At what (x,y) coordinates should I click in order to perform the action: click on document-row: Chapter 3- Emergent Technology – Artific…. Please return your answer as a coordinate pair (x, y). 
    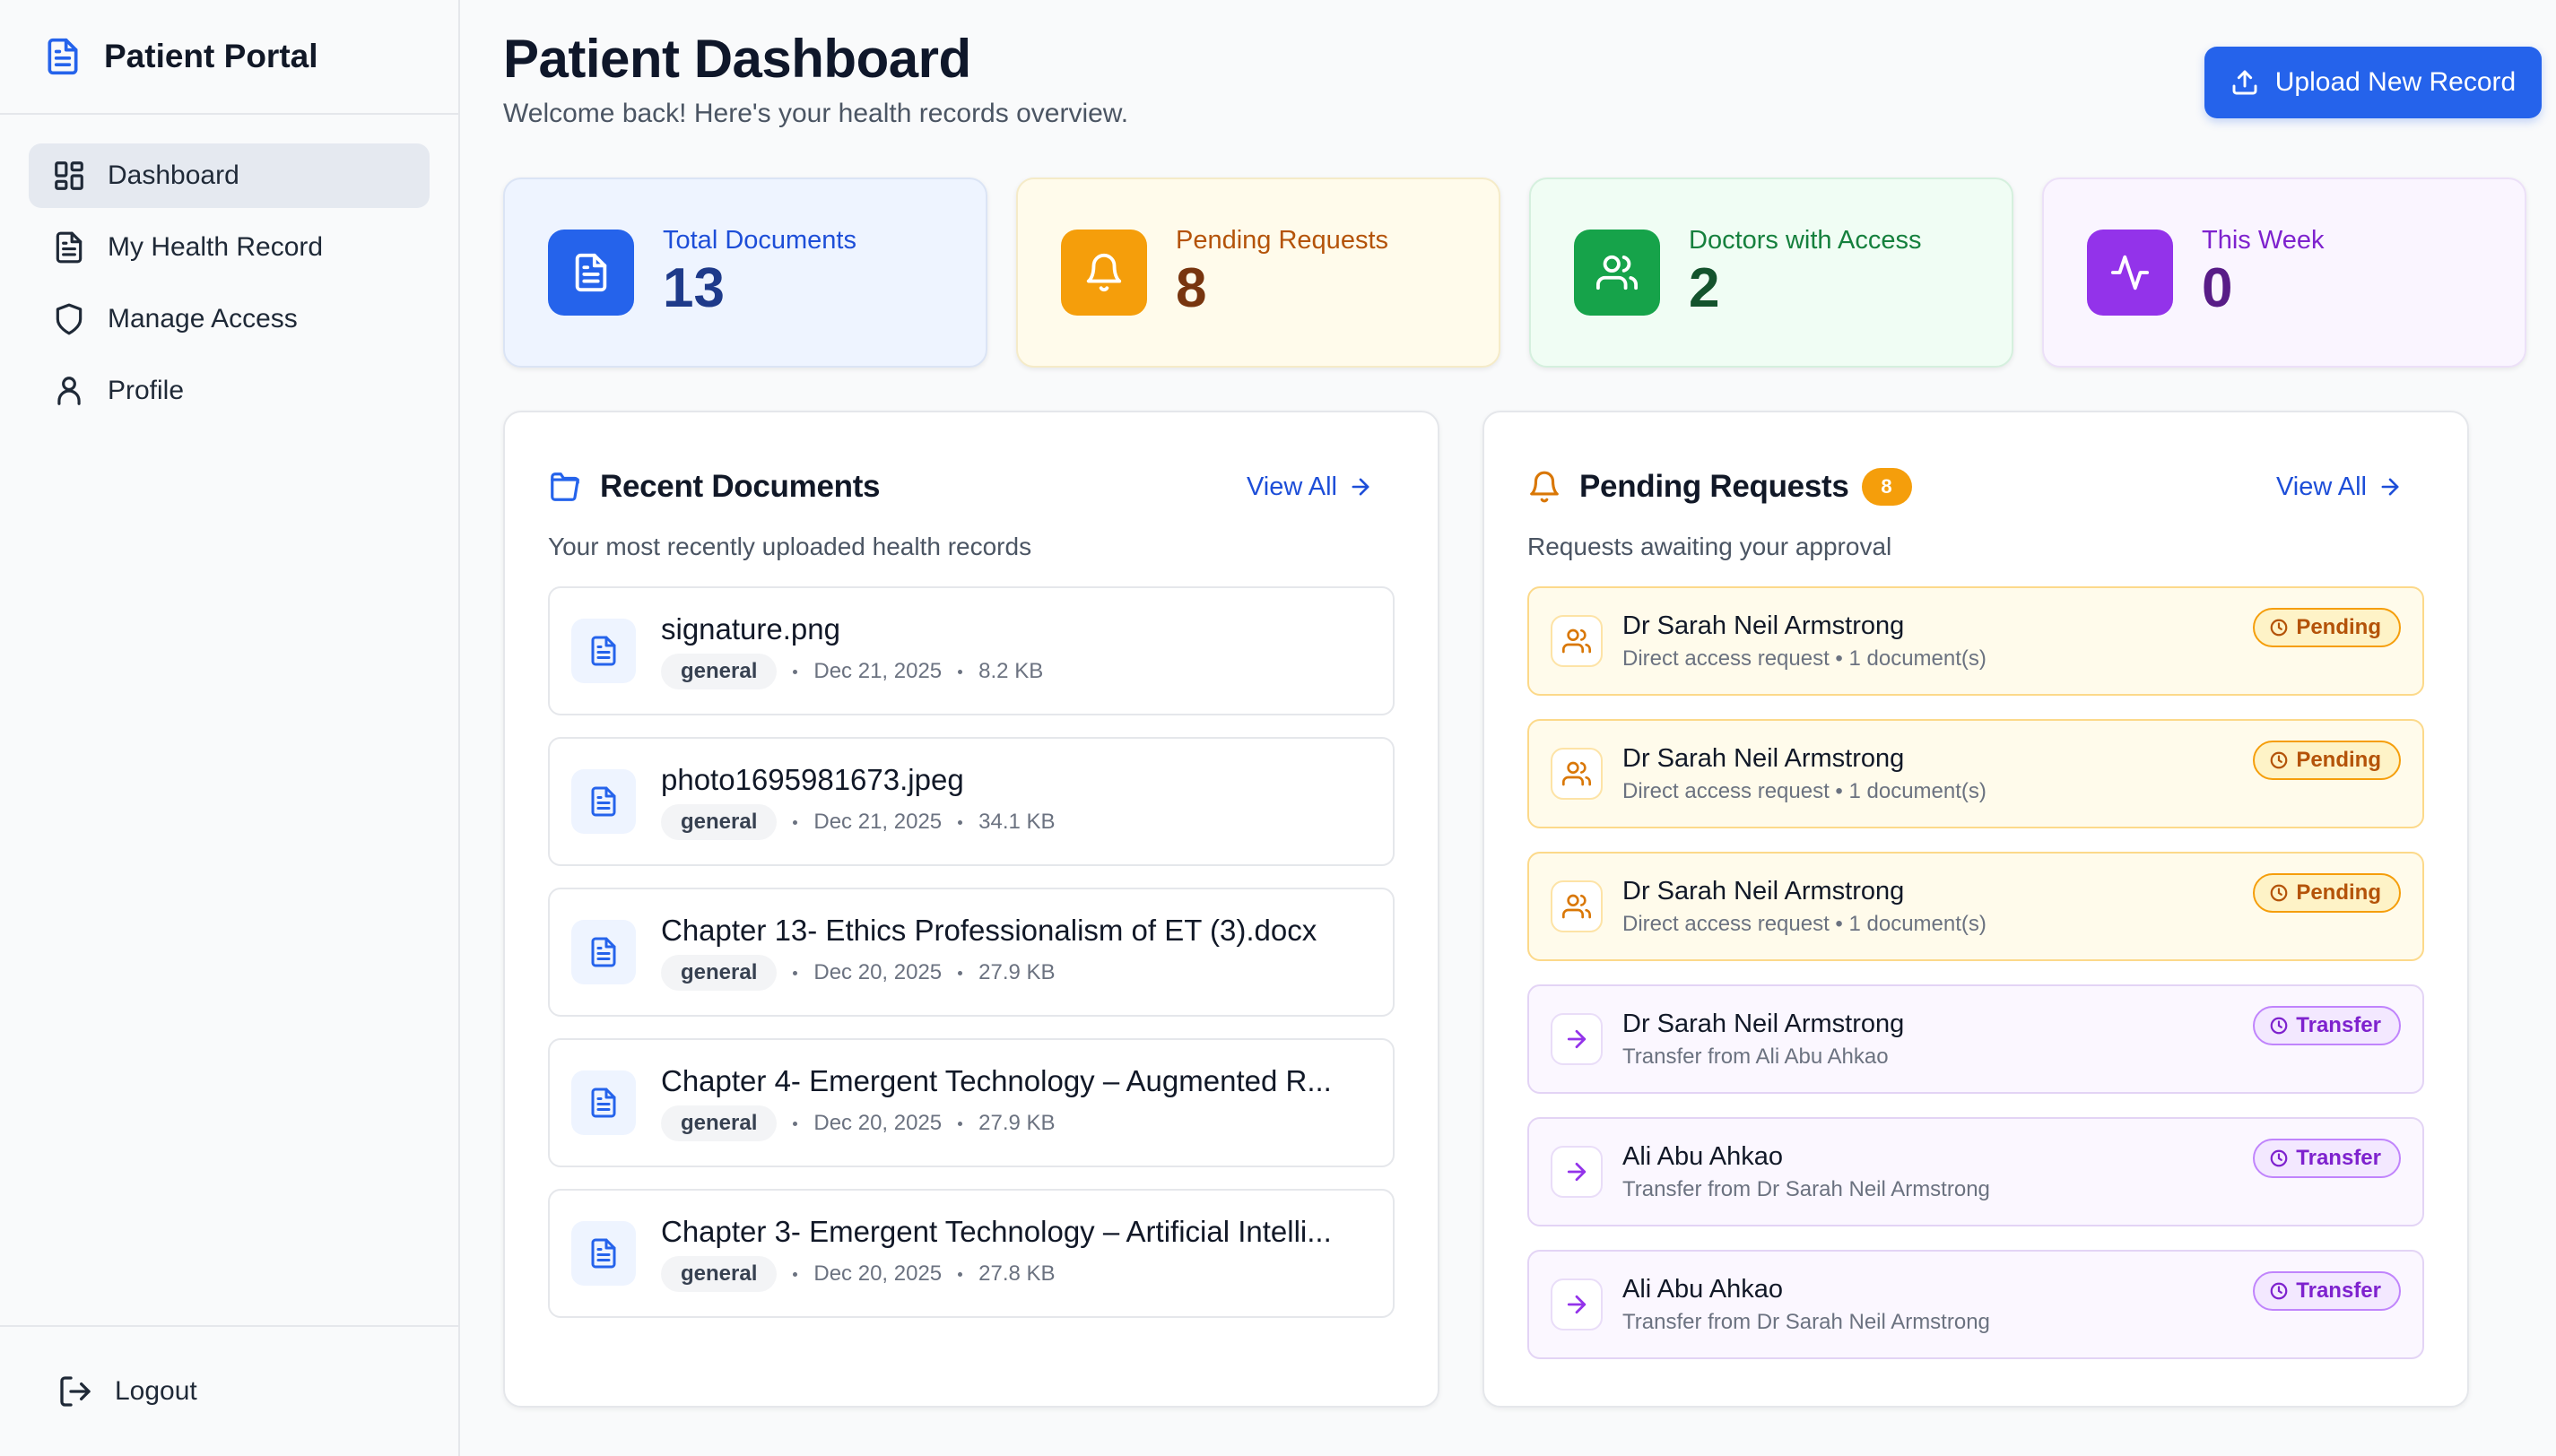
    Looking at the image, I should click on (971, 1253).